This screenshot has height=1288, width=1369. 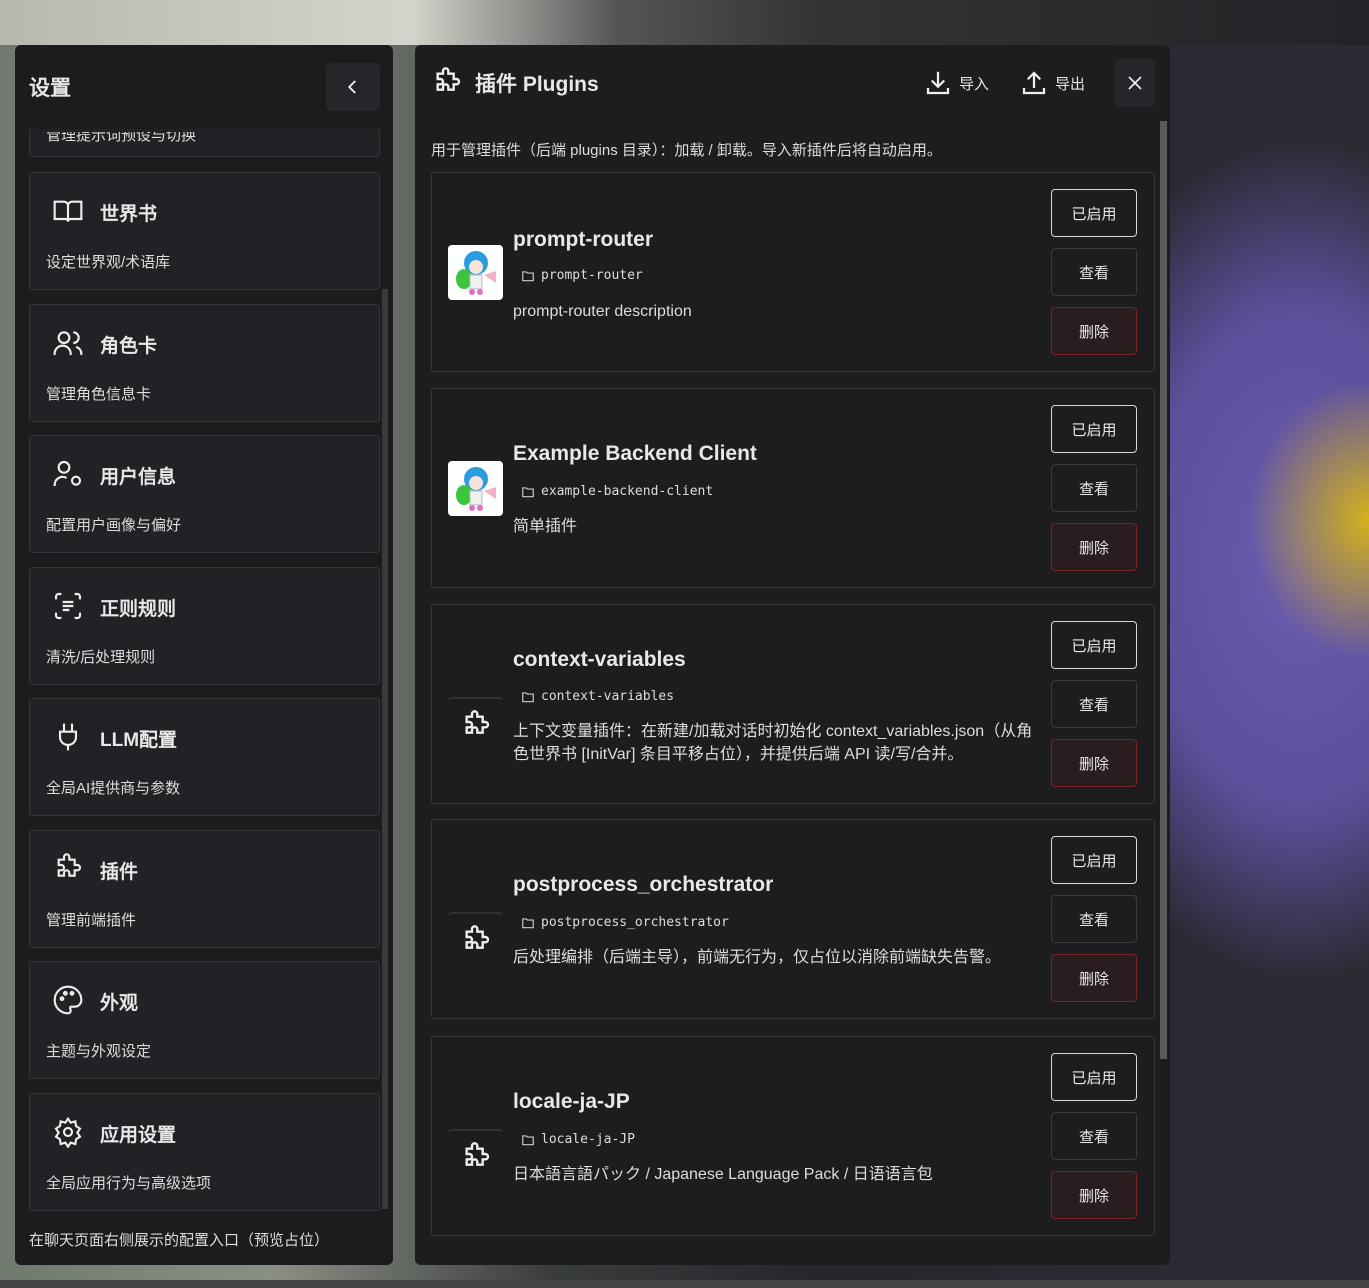 I want to click on settings-header: 设置, so click(x=204, y=87).